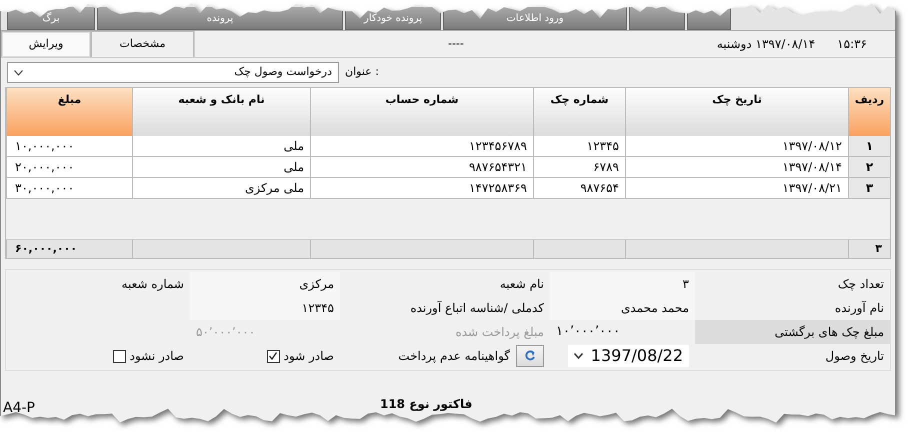 The width and height of the screenshot is (908, 440). What do you see at coordinates (622, 284) in the screenshot?
I see `field-value: ۳` at bounding box center [622, 284].